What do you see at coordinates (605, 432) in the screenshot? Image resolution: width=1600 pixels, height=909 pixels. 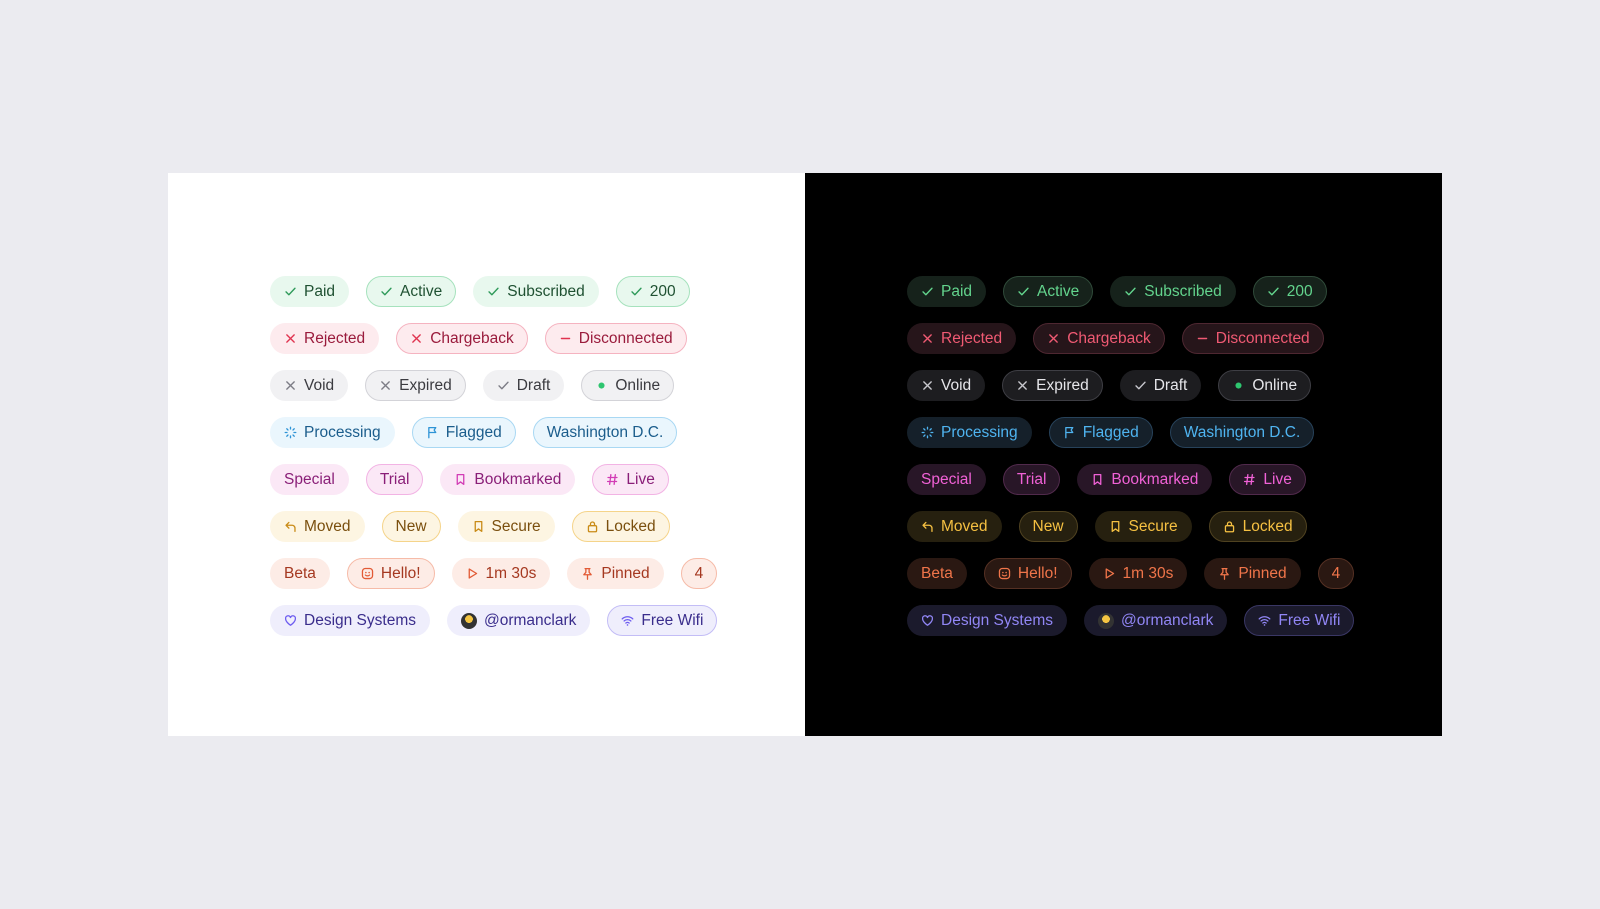 I see `badge-label: Washington D.C.` at bounding box center [605, 432].